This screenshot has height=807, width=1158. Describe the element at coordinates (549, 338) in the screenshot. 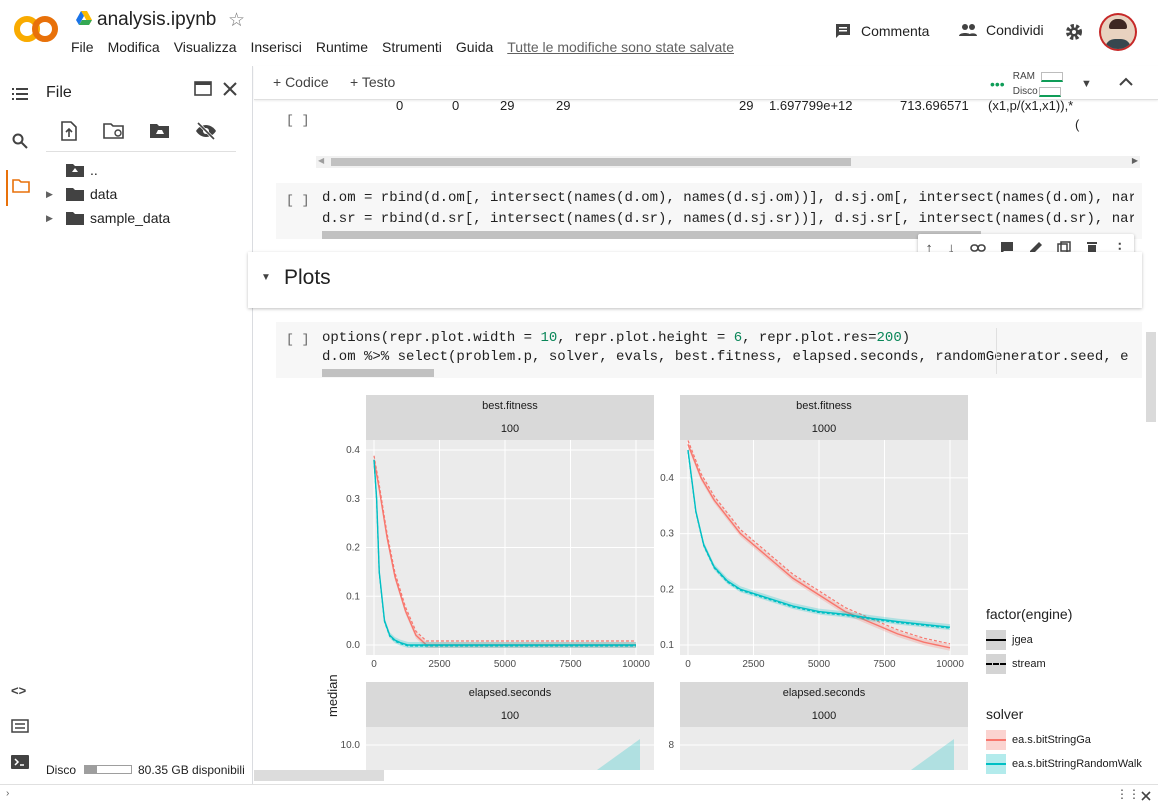

I see `code-number: 10` at that location.